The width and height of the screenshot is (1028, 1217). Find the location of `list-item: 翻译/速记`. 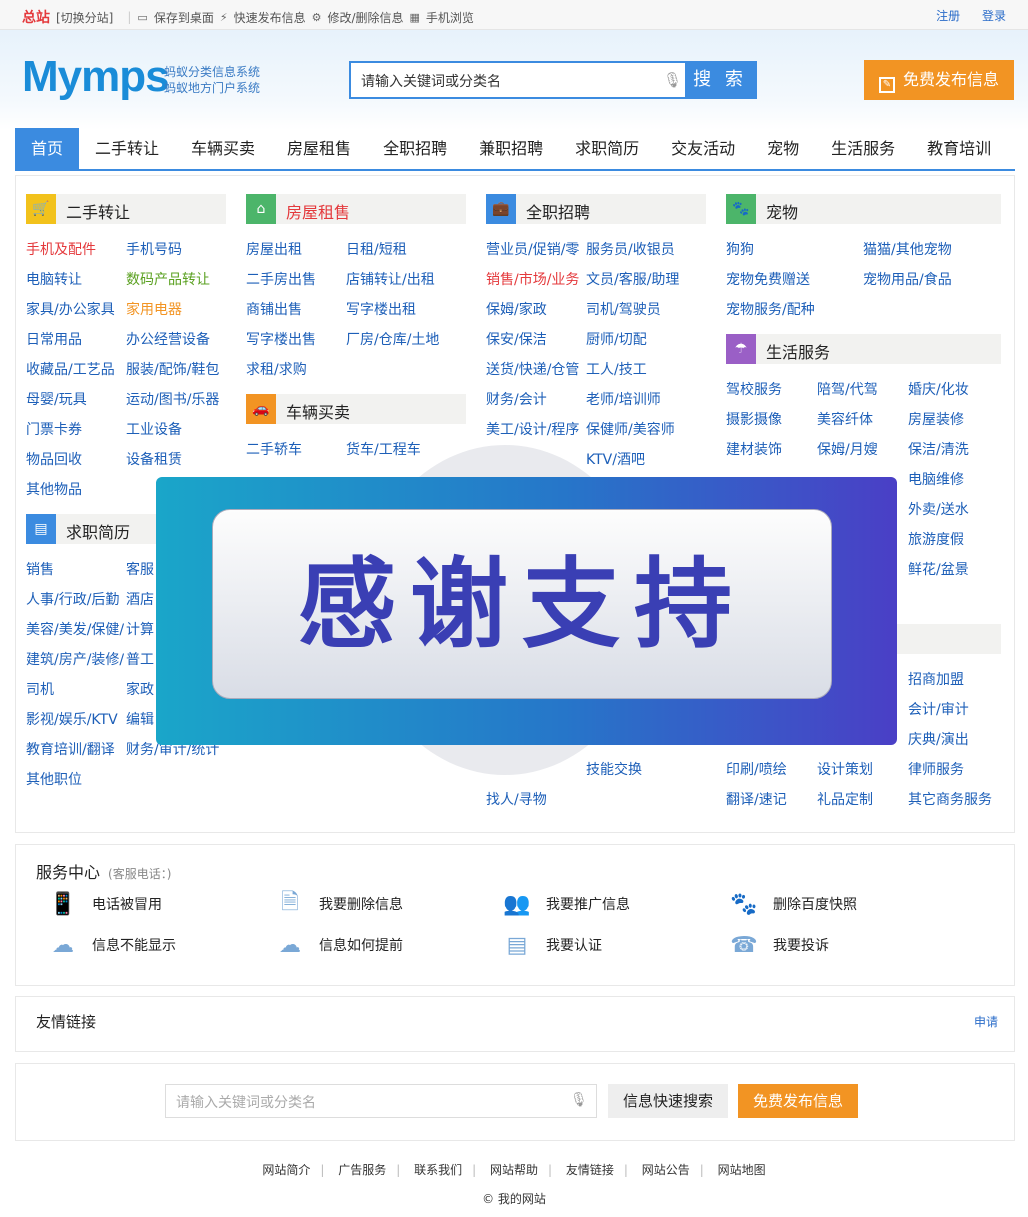

list-item: 翻译/速记 is located at coordinates (756, 799).